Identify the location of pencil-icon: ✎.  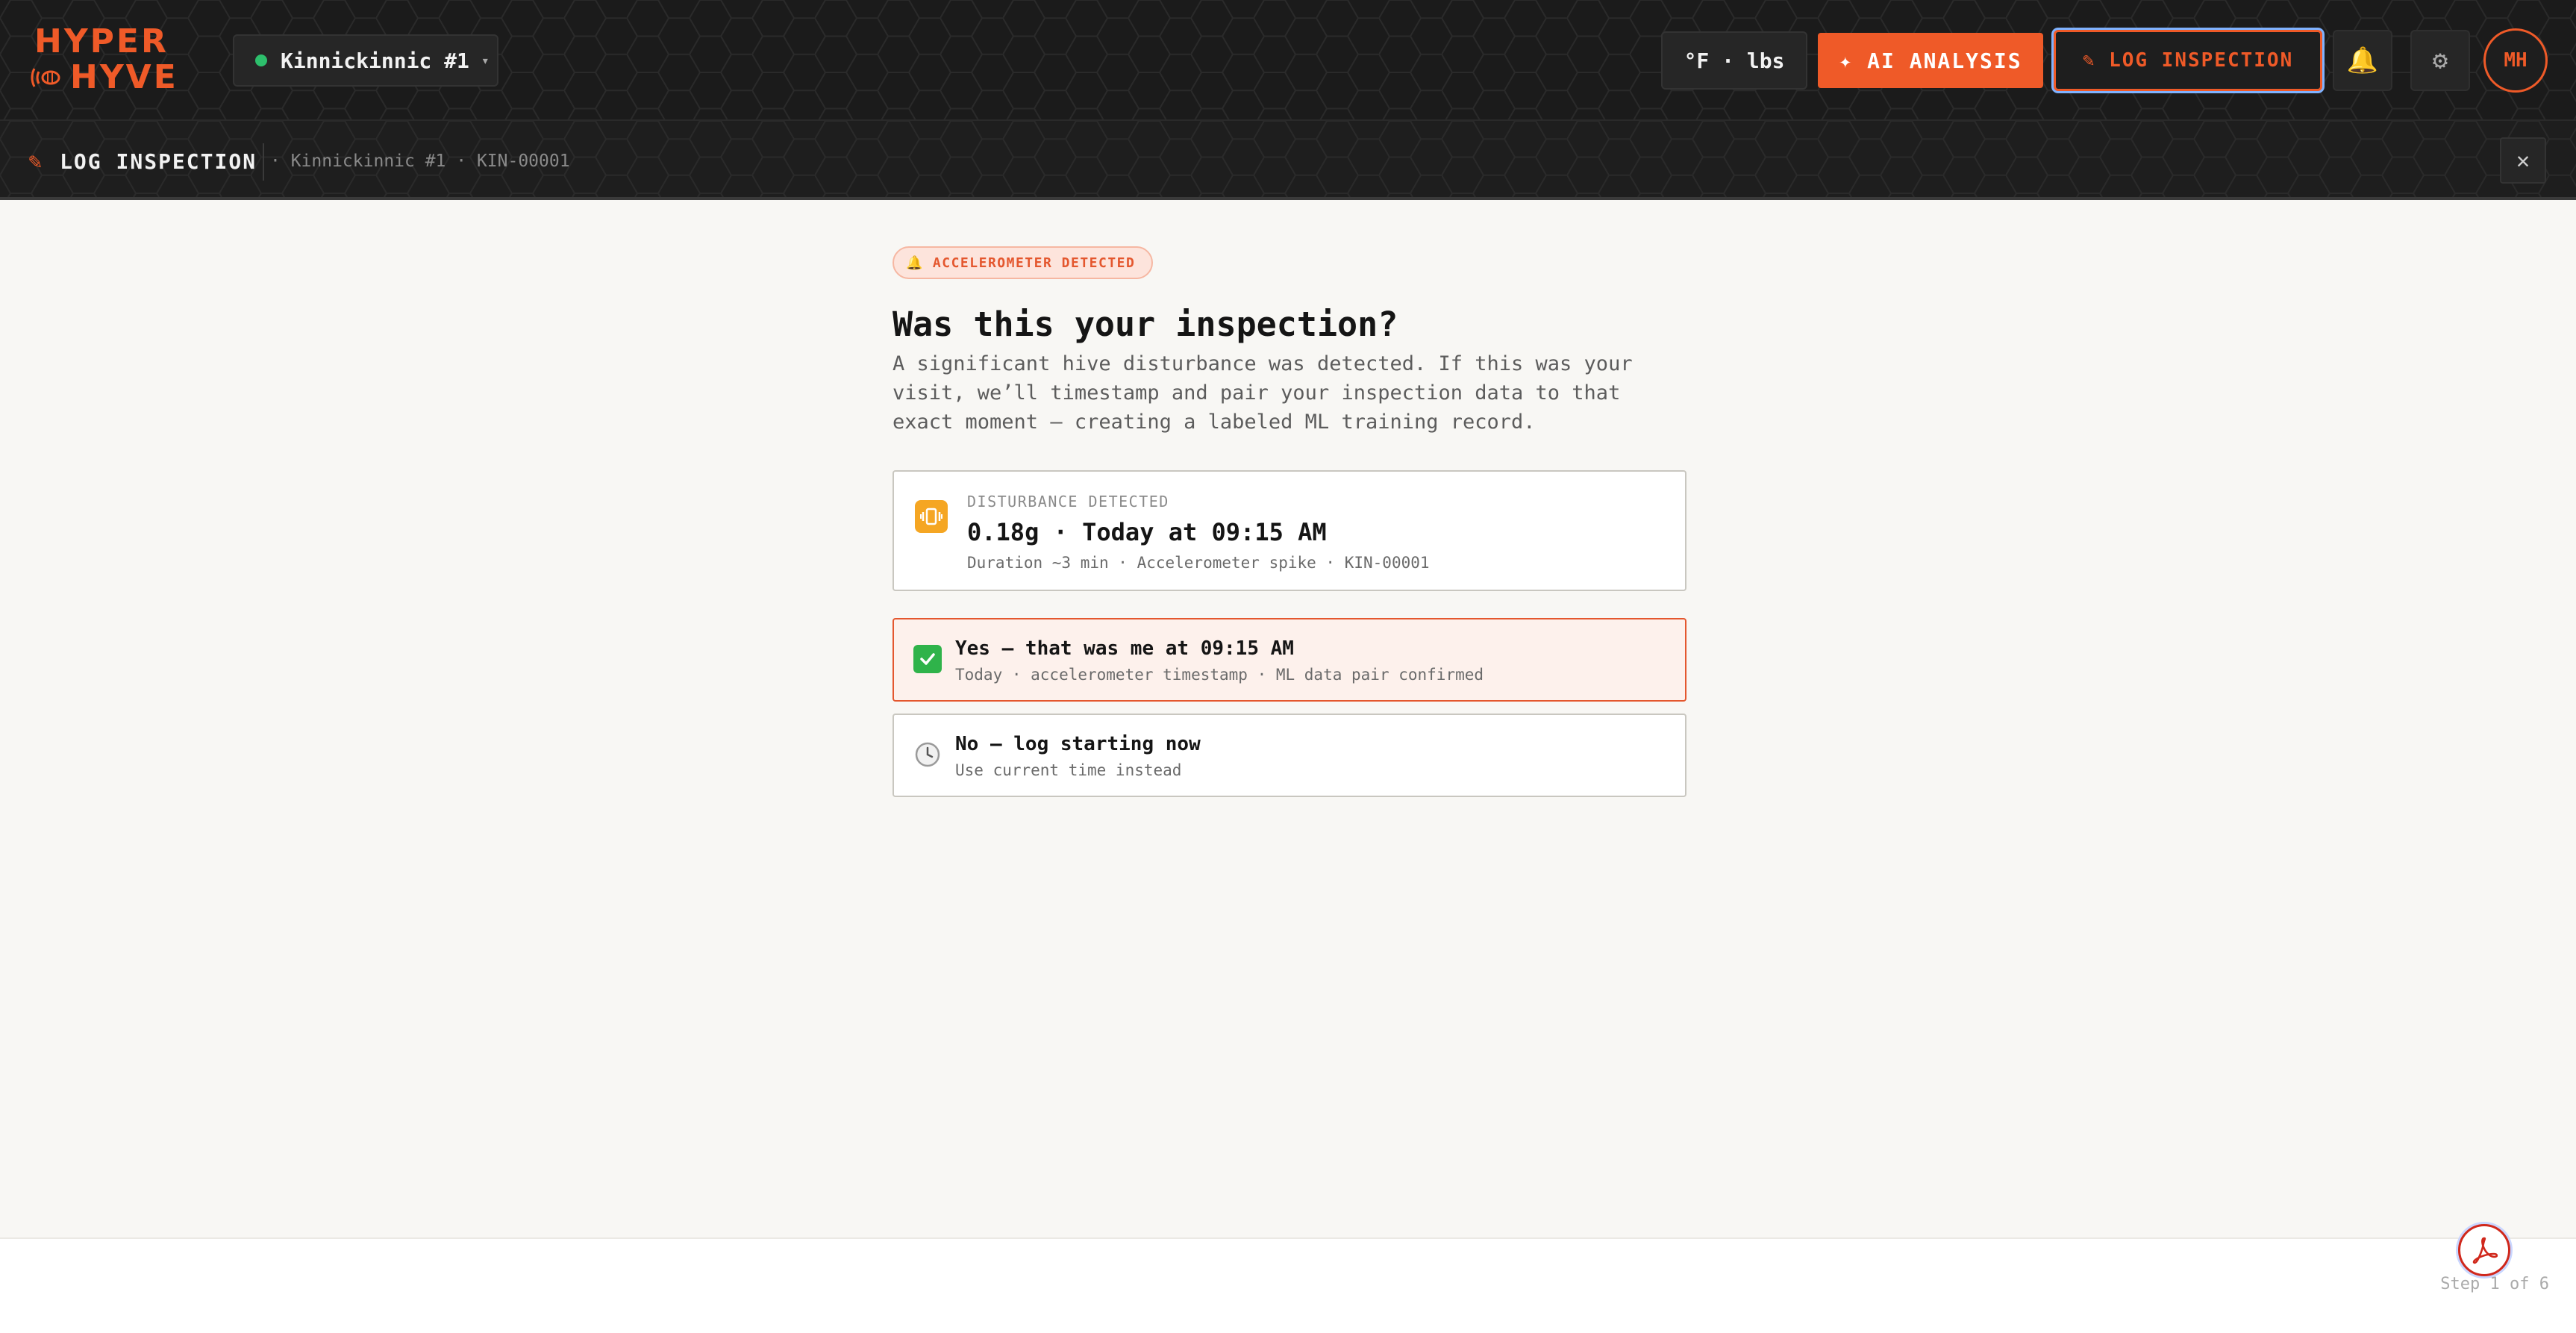
(36, 161).